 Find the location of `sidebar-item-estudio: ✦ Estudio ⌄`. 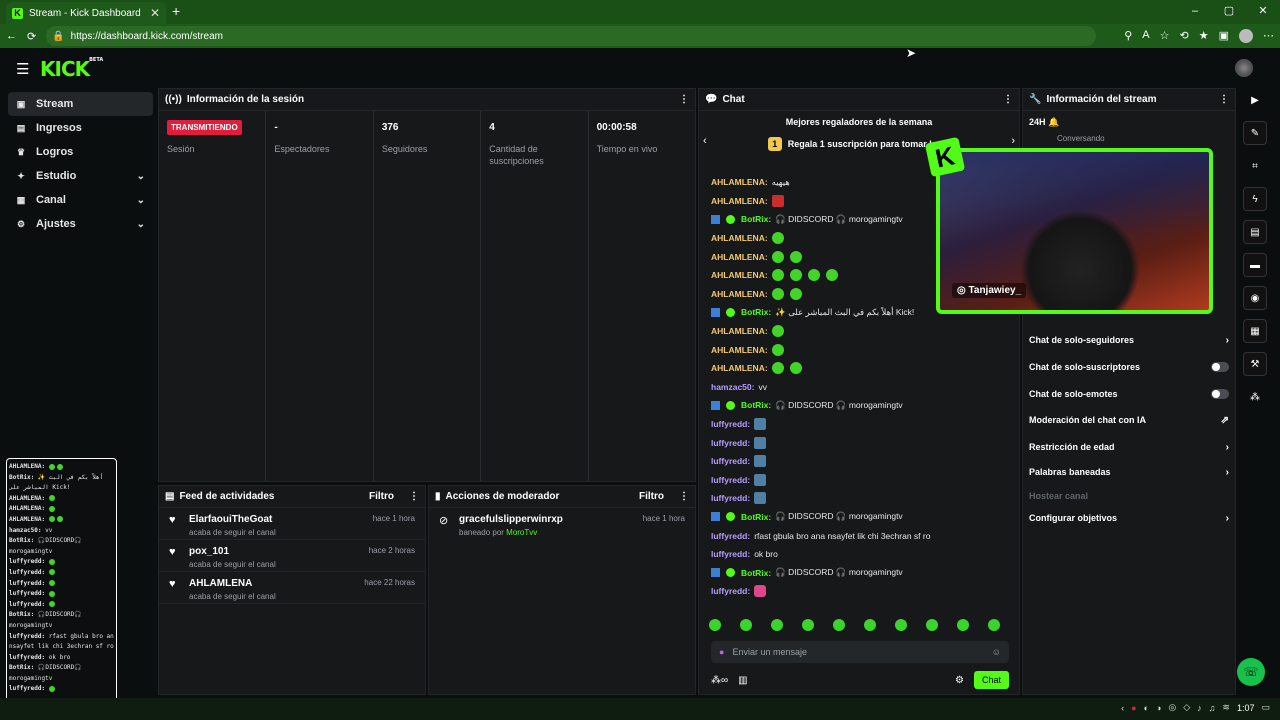

sidebar-item-estudio: ✦ Estudio ⌄ is located at coordinates (80, 176).